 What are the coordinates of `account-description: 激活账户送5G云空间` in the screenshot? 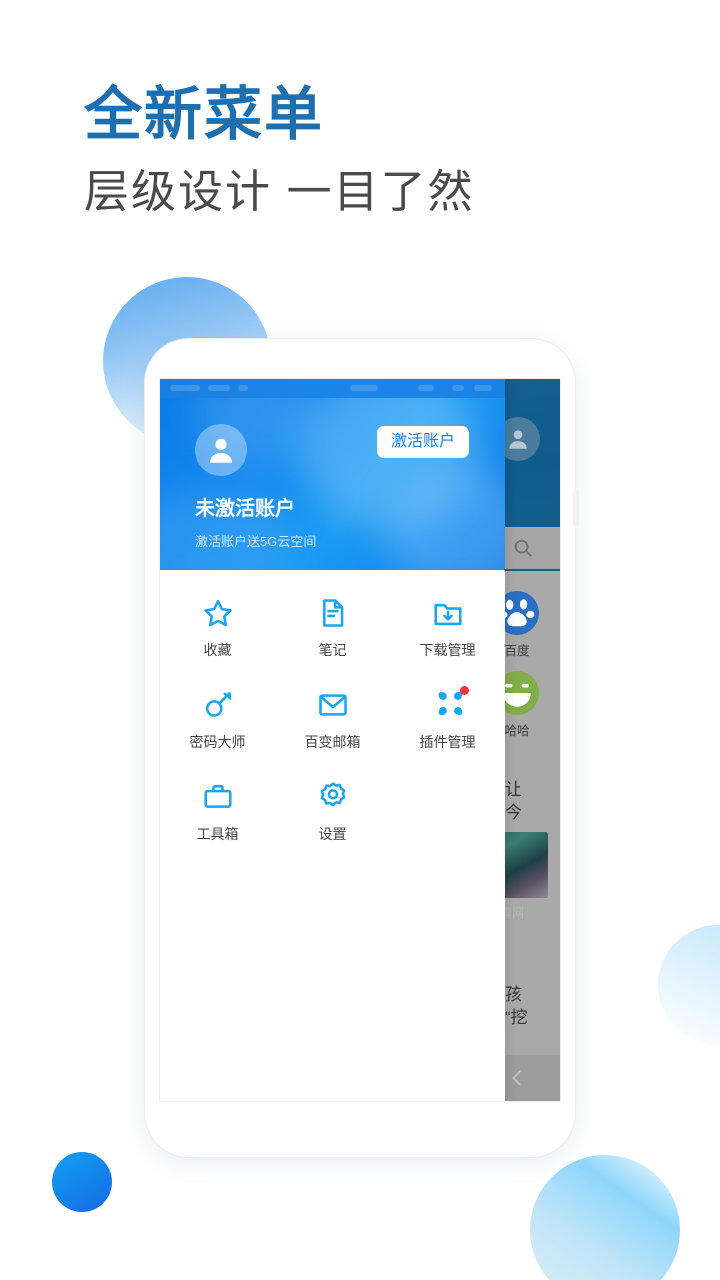 It's located at (256, 541).